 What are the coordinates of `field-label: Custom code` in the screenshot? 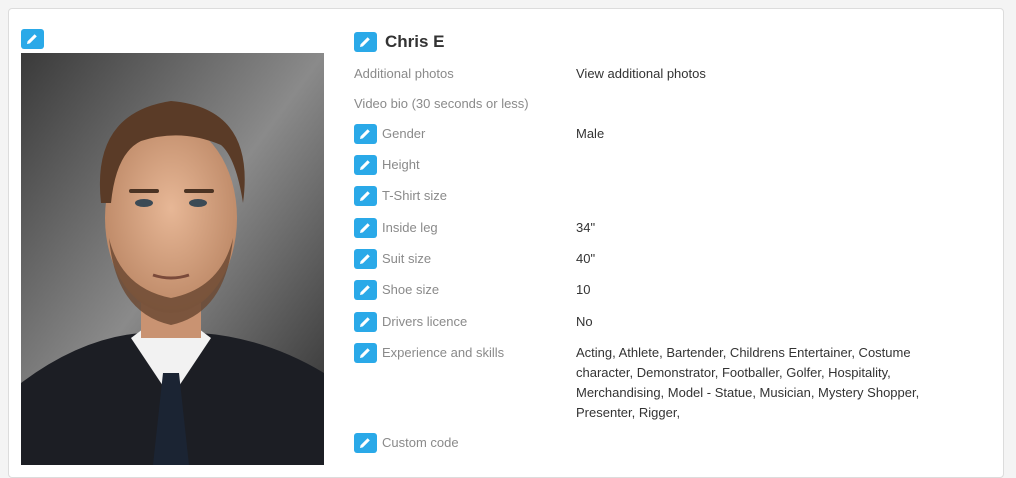 It's located at (420, 442).